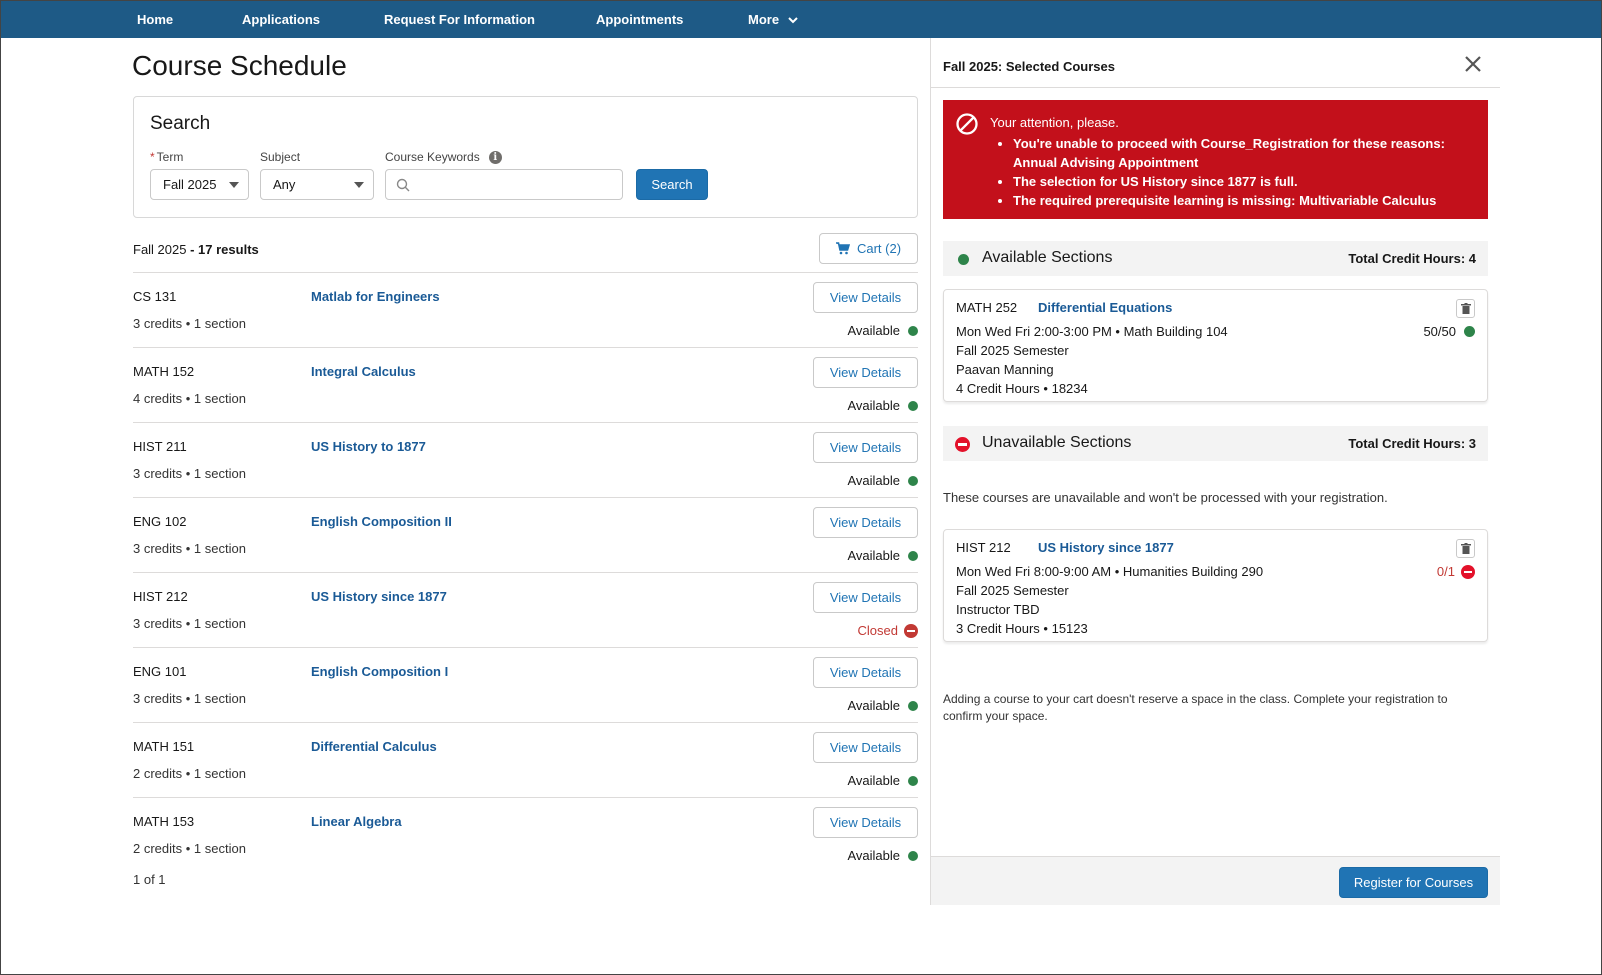  What do you see at coordinates (368, 446) in the screenshot?
I see `course-title-link: US History to 1877` at bounding box center [368, 446].